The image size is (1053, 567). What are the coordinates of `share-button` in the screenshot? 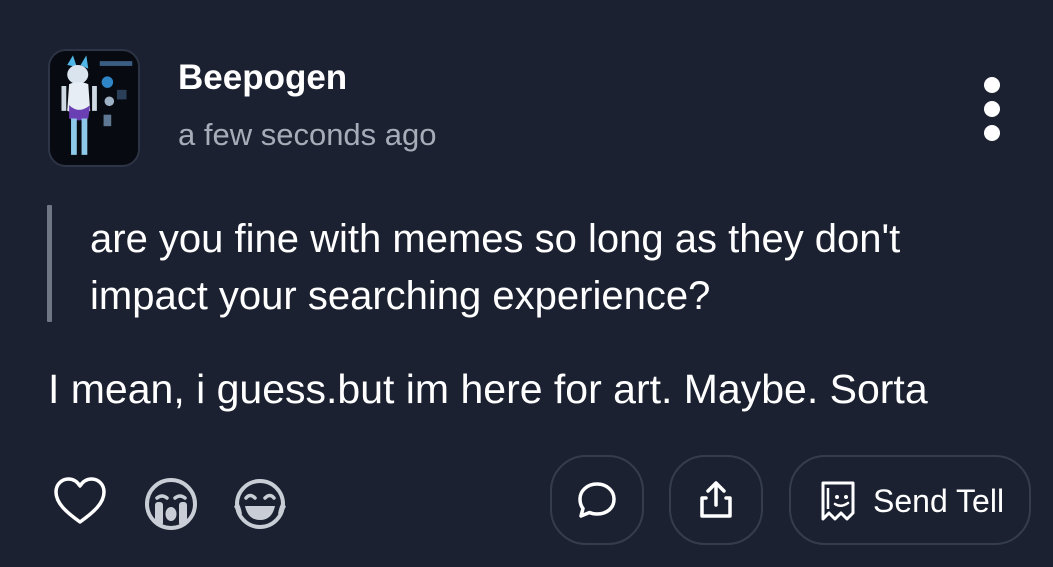 It's located at (716, 500).